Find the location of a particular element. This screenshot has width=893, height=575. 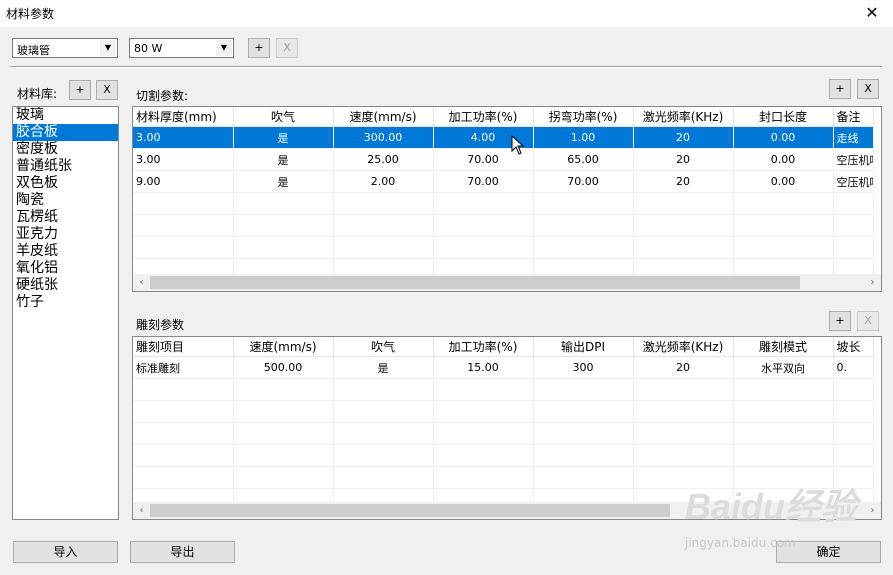

column-header: 备注 is located at coordinates (853, 117).